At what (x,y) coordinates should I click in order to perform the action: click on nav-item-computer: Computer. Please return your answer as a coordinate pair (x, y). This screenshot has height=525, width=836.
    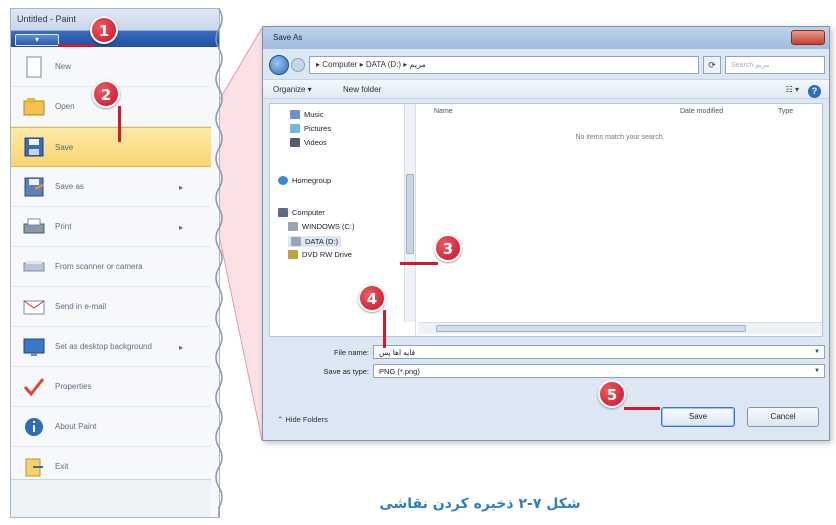
    Looking at the image, I should click on (301, 212).